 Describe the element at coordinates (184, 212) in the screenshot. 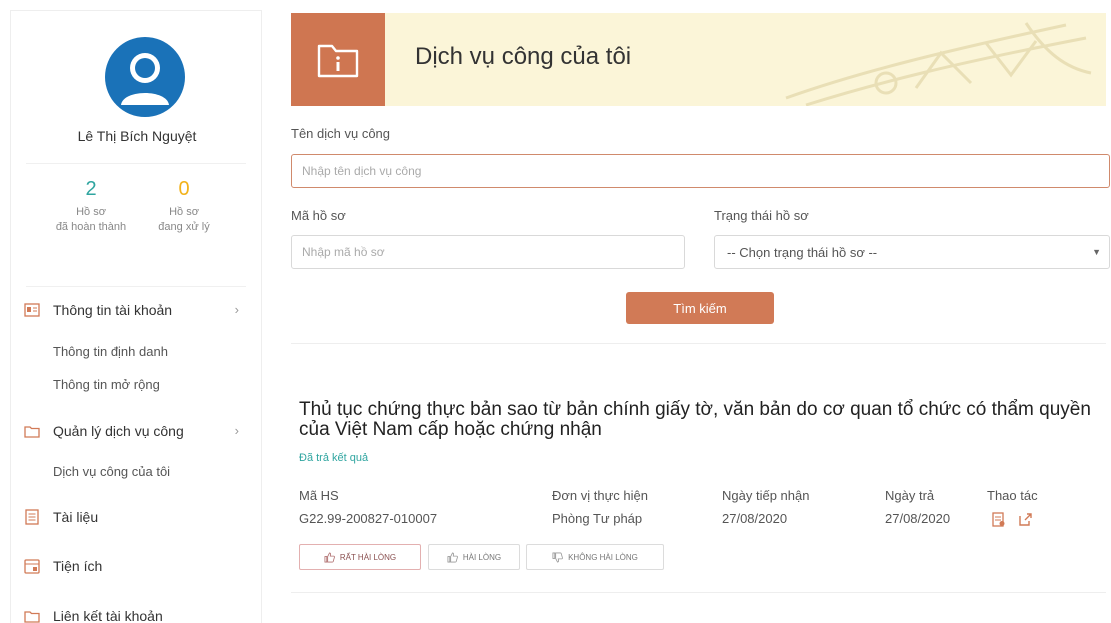

I see `stat-processing-label-1: Hồ sơ` at that location.